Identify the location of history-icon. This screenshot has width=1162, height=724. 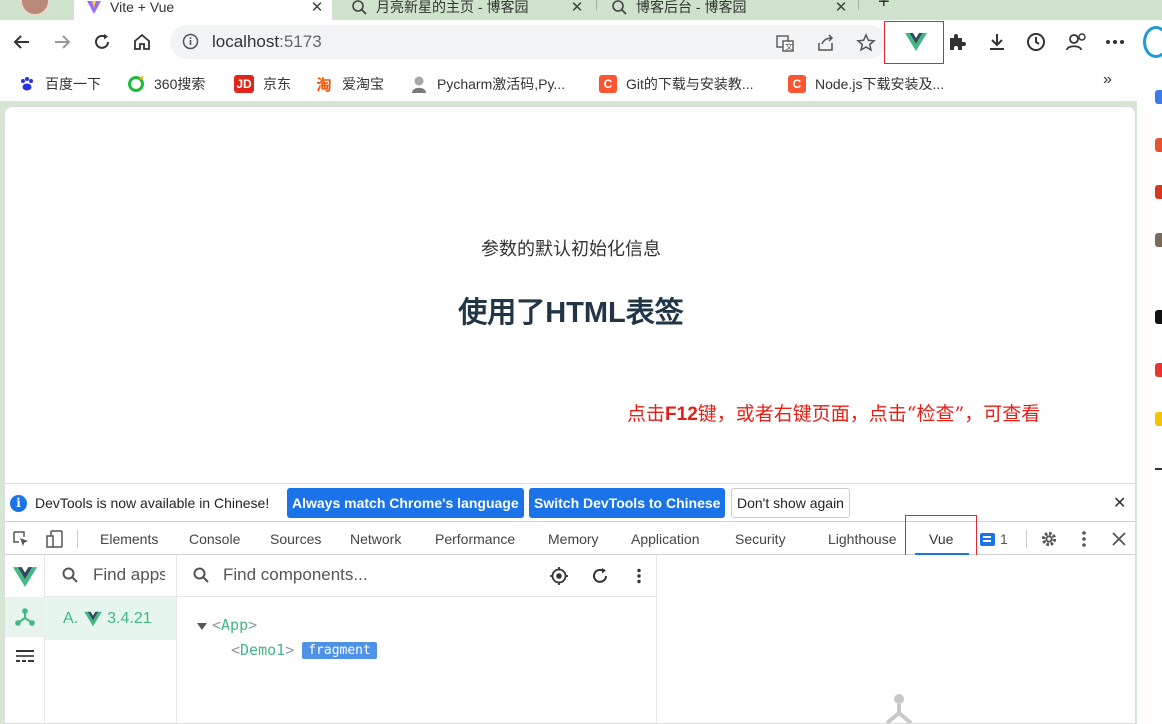
(1036, 42).